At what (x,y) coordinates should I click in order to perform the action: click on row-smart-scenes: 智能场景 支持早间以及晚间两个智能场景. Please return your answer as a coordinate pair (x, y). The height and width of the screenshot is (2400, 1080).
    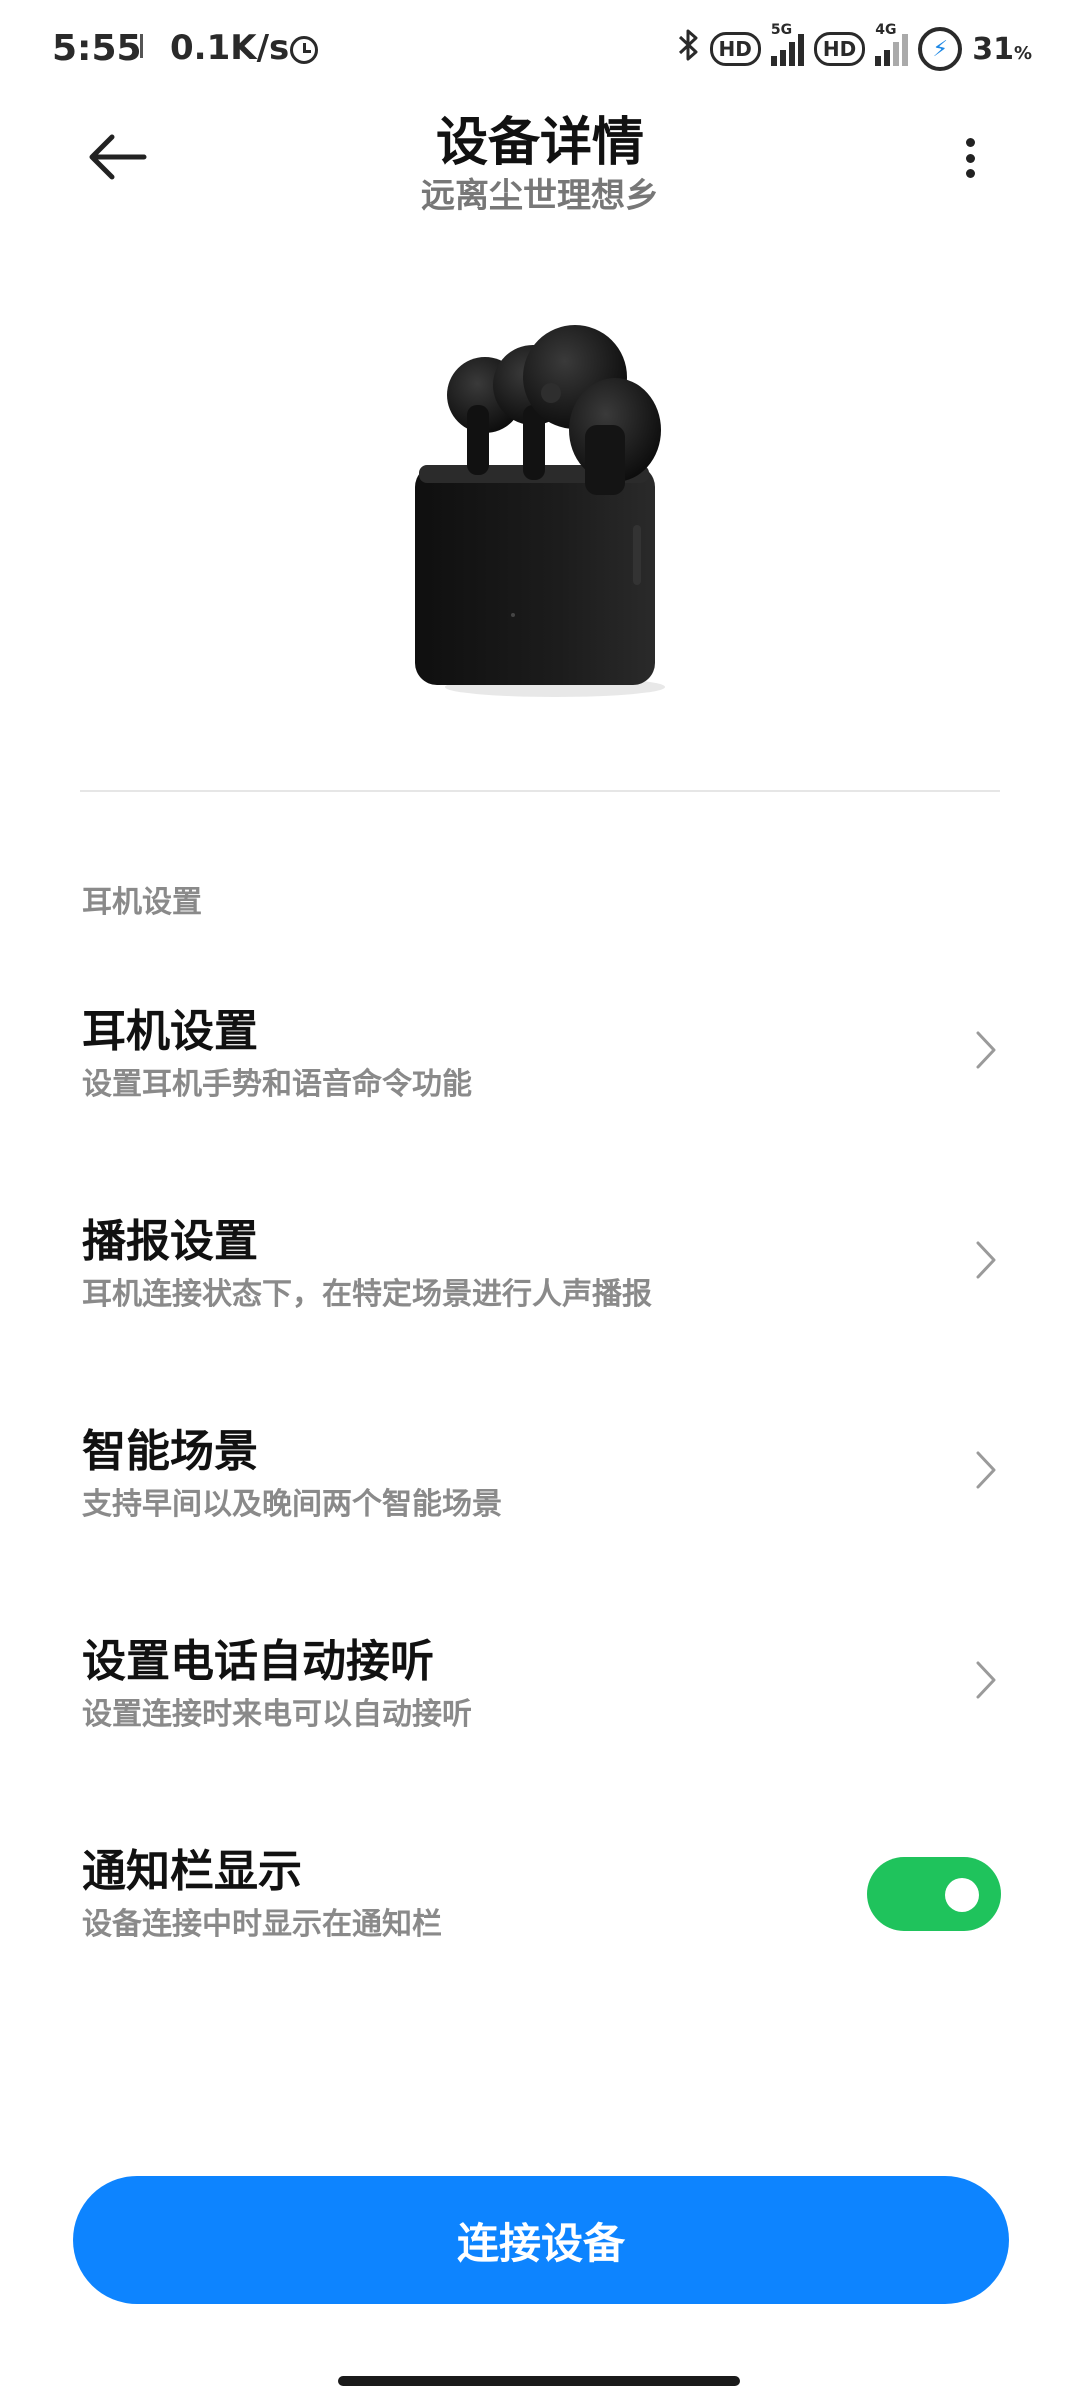
    Looking at the image, I should click on (540, 1515).